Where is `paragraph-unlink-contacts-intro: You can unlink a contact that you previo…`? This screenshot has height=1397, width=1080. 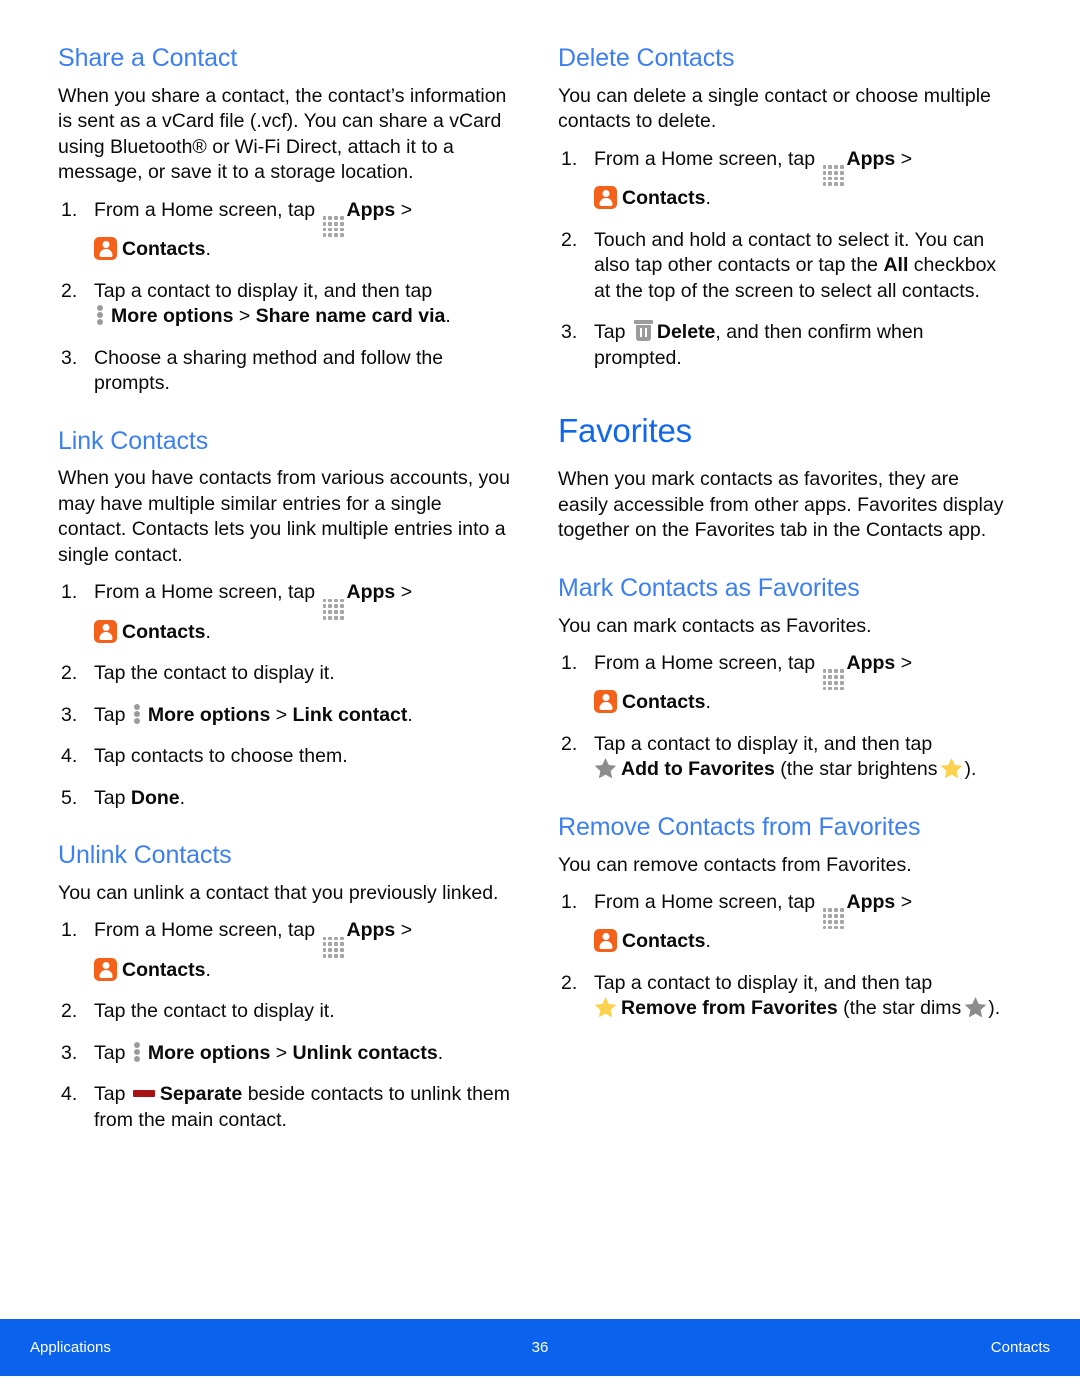 paragraph-unlink-contacts-intro: You can unlink a contact that you previo… is located at coordinates (278, 892).